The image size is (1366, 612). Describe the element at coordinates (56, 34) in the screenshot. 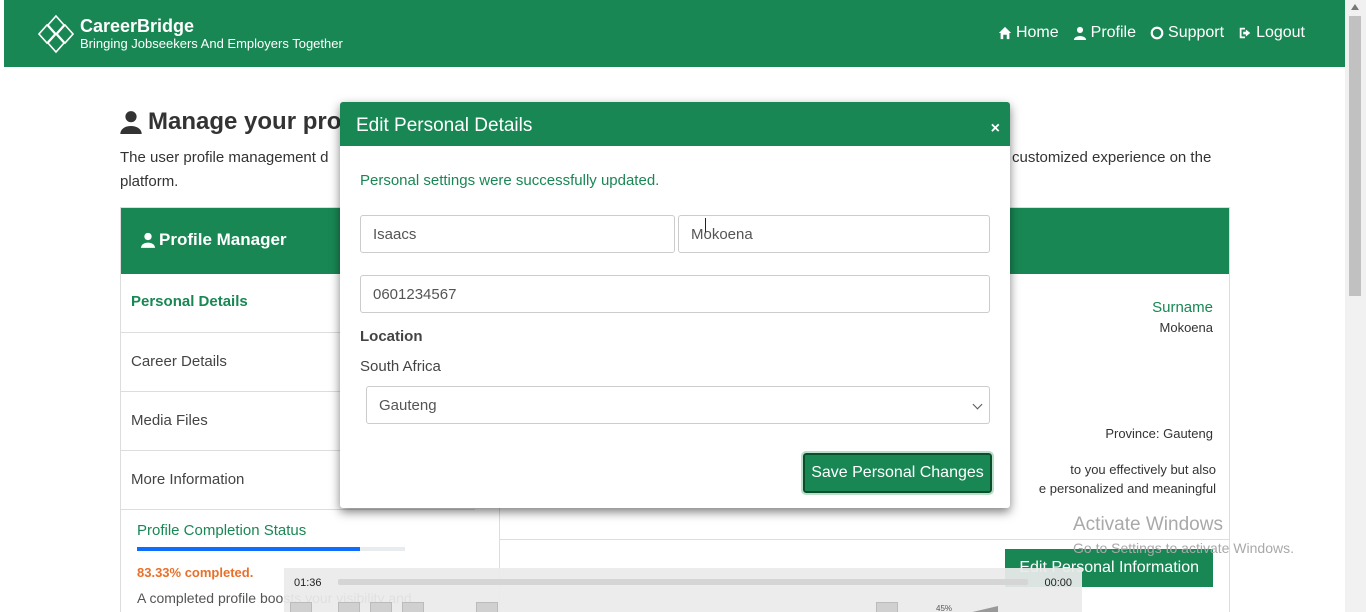

I see `brand-logo-icon` at that location.